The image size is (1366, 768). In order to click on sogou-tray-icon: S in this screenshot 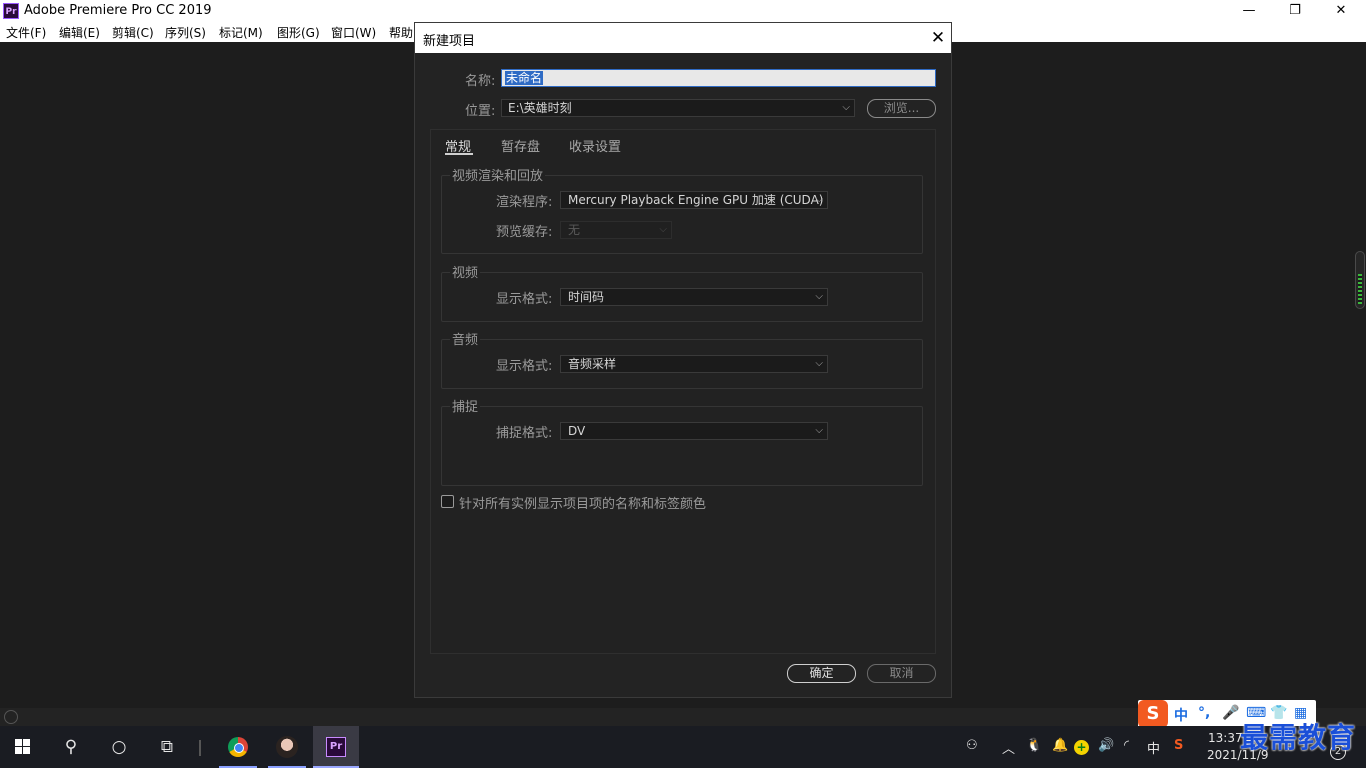, I will do `click(1178, 745)`.